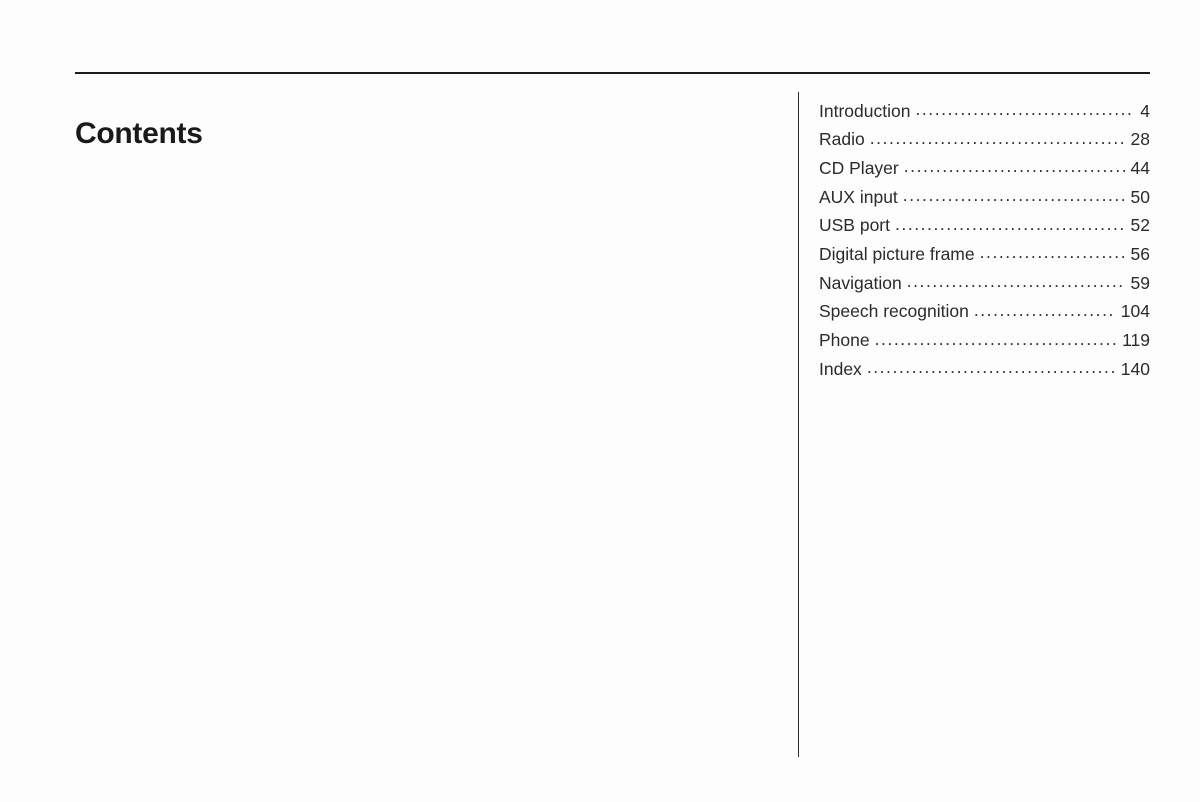 The height and width of the screenshot is (802, 1200). I want to click on toc-entry-page-number: 4, so click(1145, 110).